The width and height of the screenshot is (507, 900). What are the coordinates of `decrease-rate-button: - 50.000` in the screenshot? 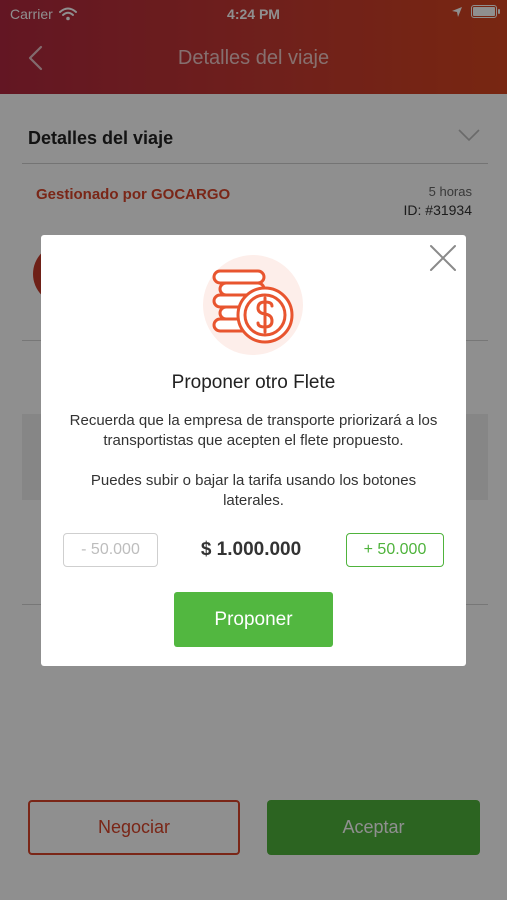 It's located at (110, 550).